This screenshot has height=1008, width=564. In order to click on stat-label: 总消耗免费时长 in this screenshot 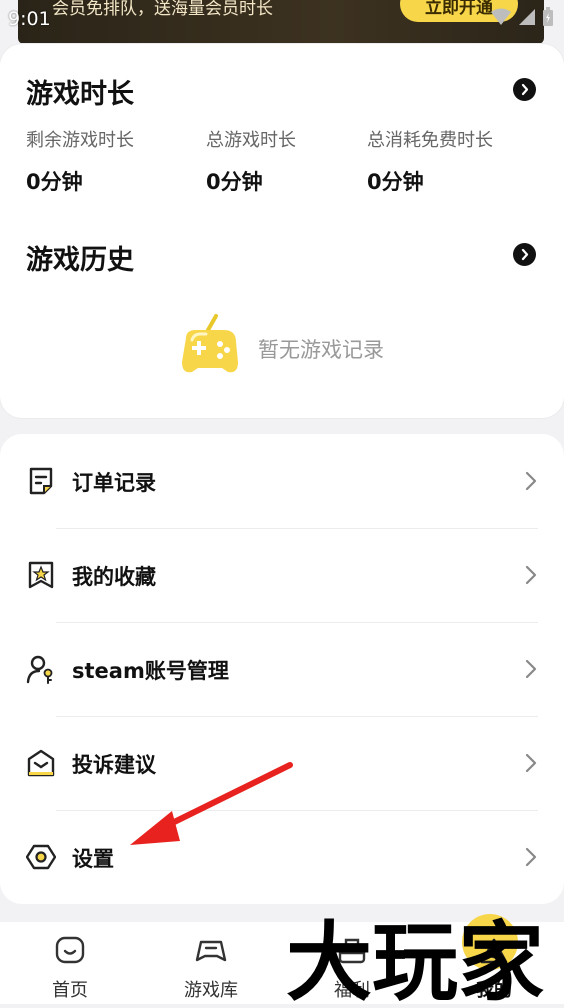, I will do `click(430, 140)`.